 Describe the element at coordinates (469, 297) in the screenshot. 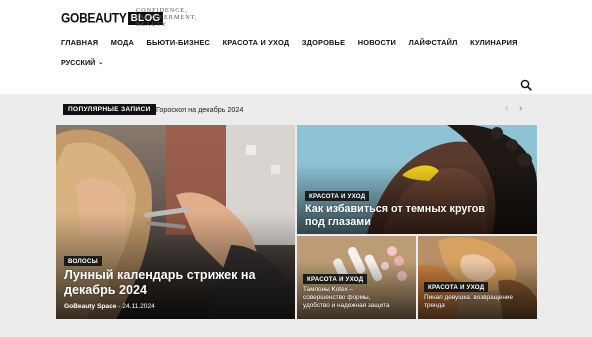

I see `title-line: Пинап девушка: возвращение` at that location.